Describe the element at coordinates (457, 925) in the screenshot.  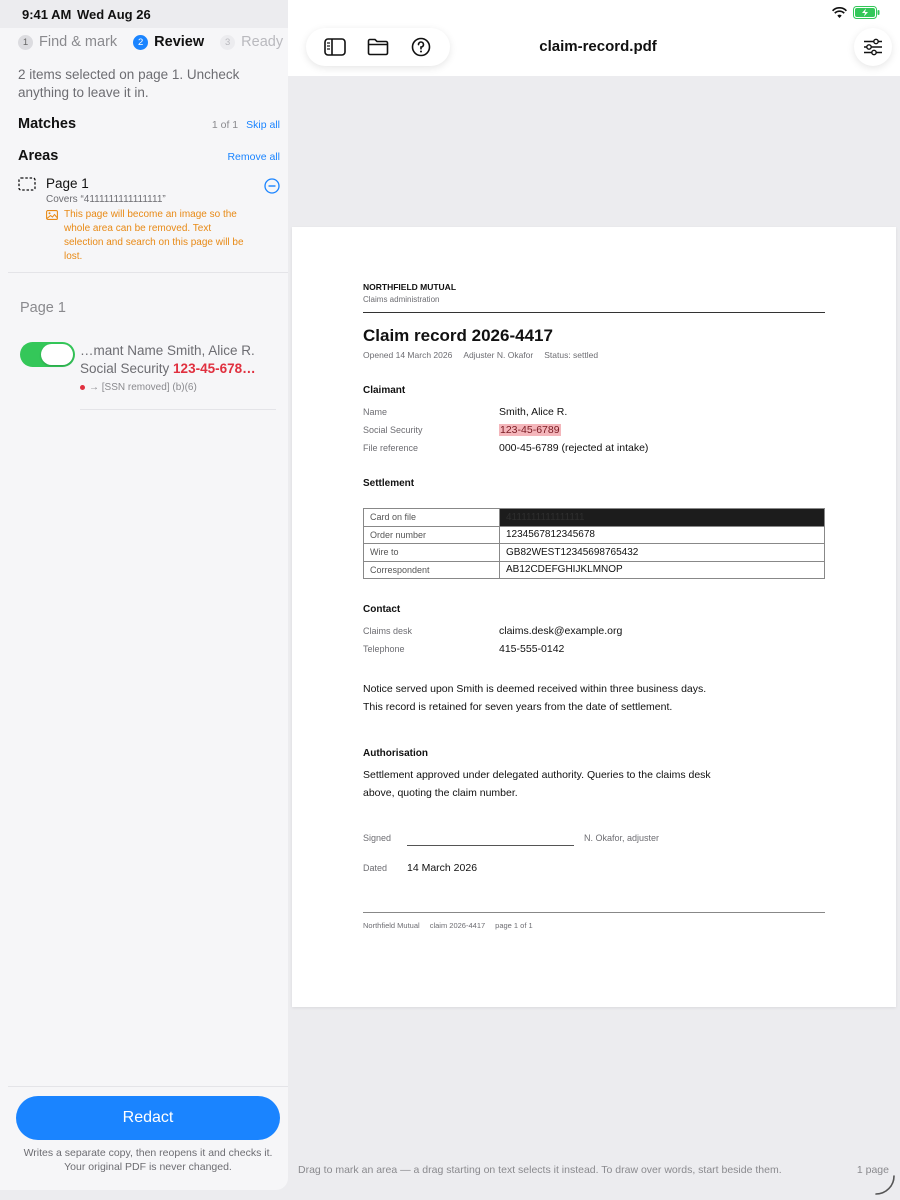
I see `footer-claim: claim 2026-4417` at that location.